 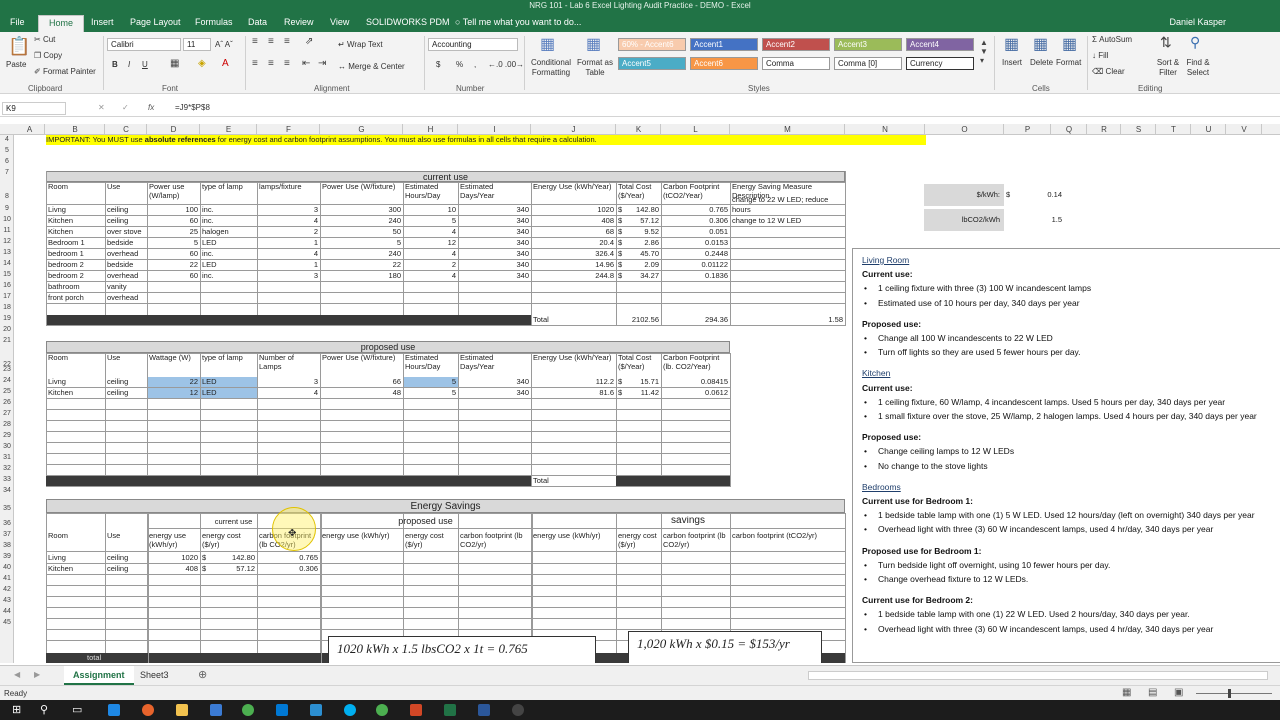 What do you see at coordinates (115, 64) in the screenshot?
I see `bold-button: B` at bounding box center [115, 64].